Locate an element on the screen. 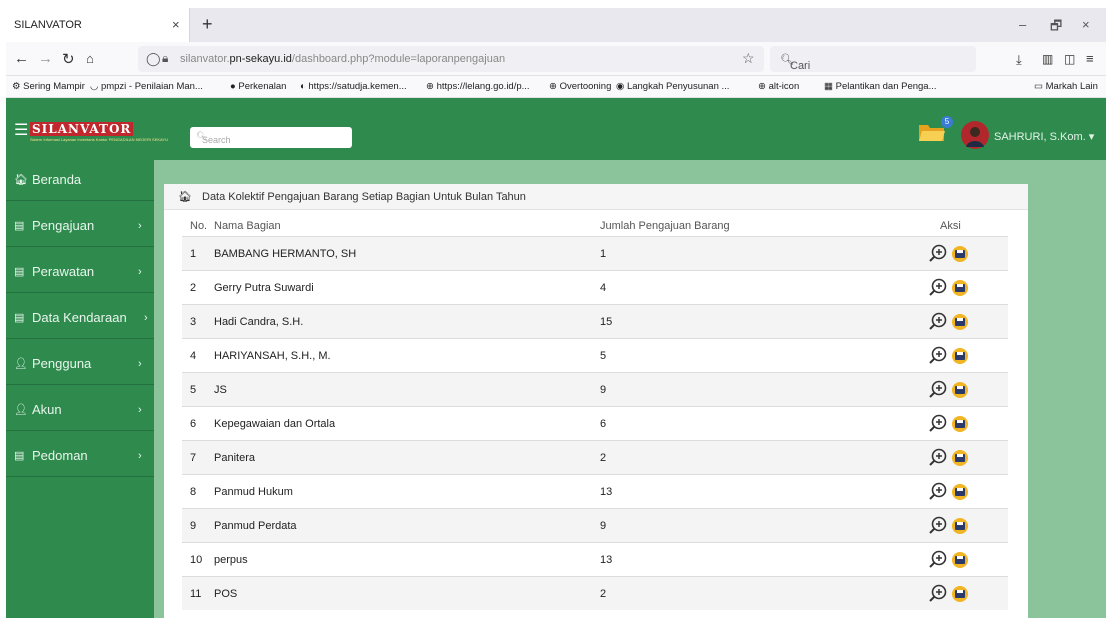 This screenshot has width=1106, height=618. sidebar-item-label: Data Kendaraan is located at coordinates (79, 317).